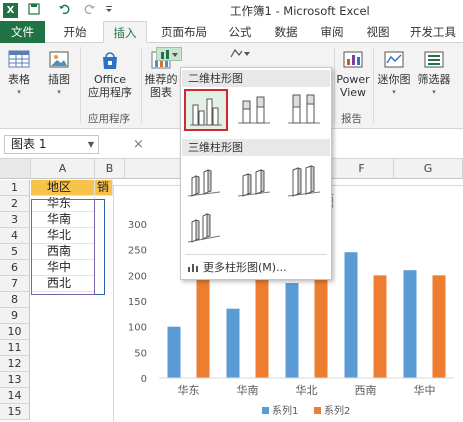  What do you see at coordinates (15, 348) in the screenshot?
I see `row-header: 11` at bounding box center [15, 348].